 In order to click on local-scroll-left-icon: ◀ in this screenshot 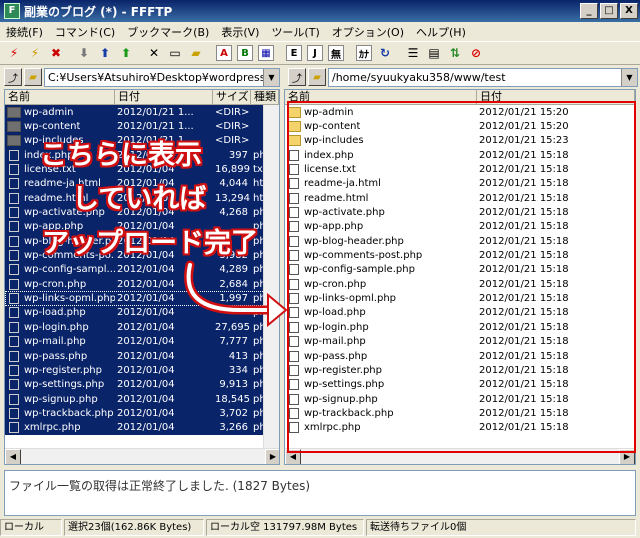, I will do `click(13, 456)`.